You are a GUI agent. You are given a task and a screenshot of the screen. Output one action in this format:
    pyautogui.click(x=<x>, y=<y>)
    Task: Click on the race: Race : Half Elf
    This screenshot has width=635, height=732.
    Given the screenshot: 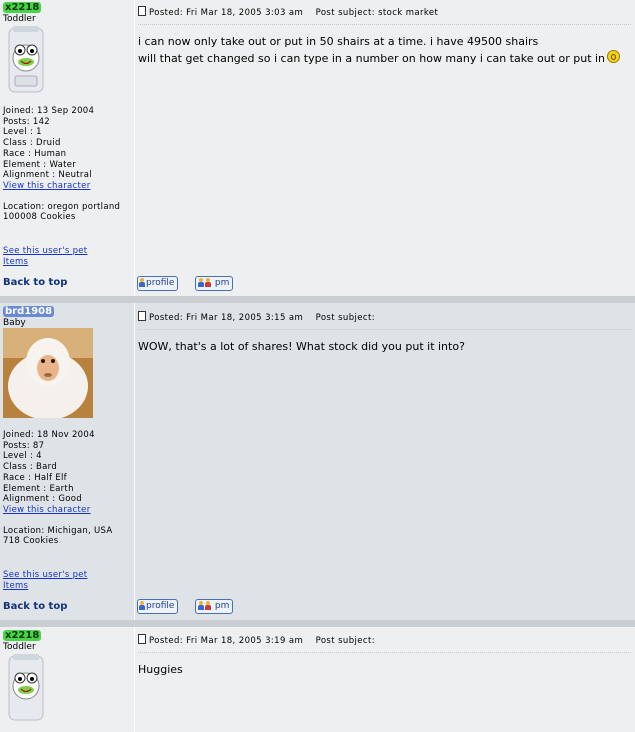 What is the action you would take?
    pyautogui.click(x=35, y=477)
    